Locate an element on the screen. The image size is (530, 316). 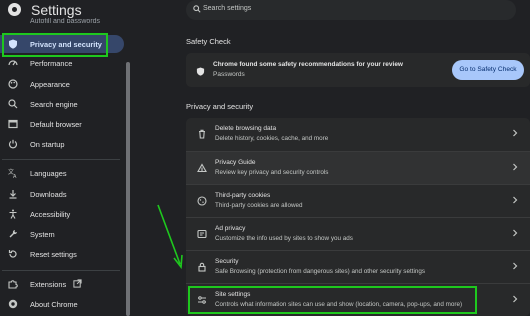
row-title: Privacy Guide is located at coordinates (235, 162).